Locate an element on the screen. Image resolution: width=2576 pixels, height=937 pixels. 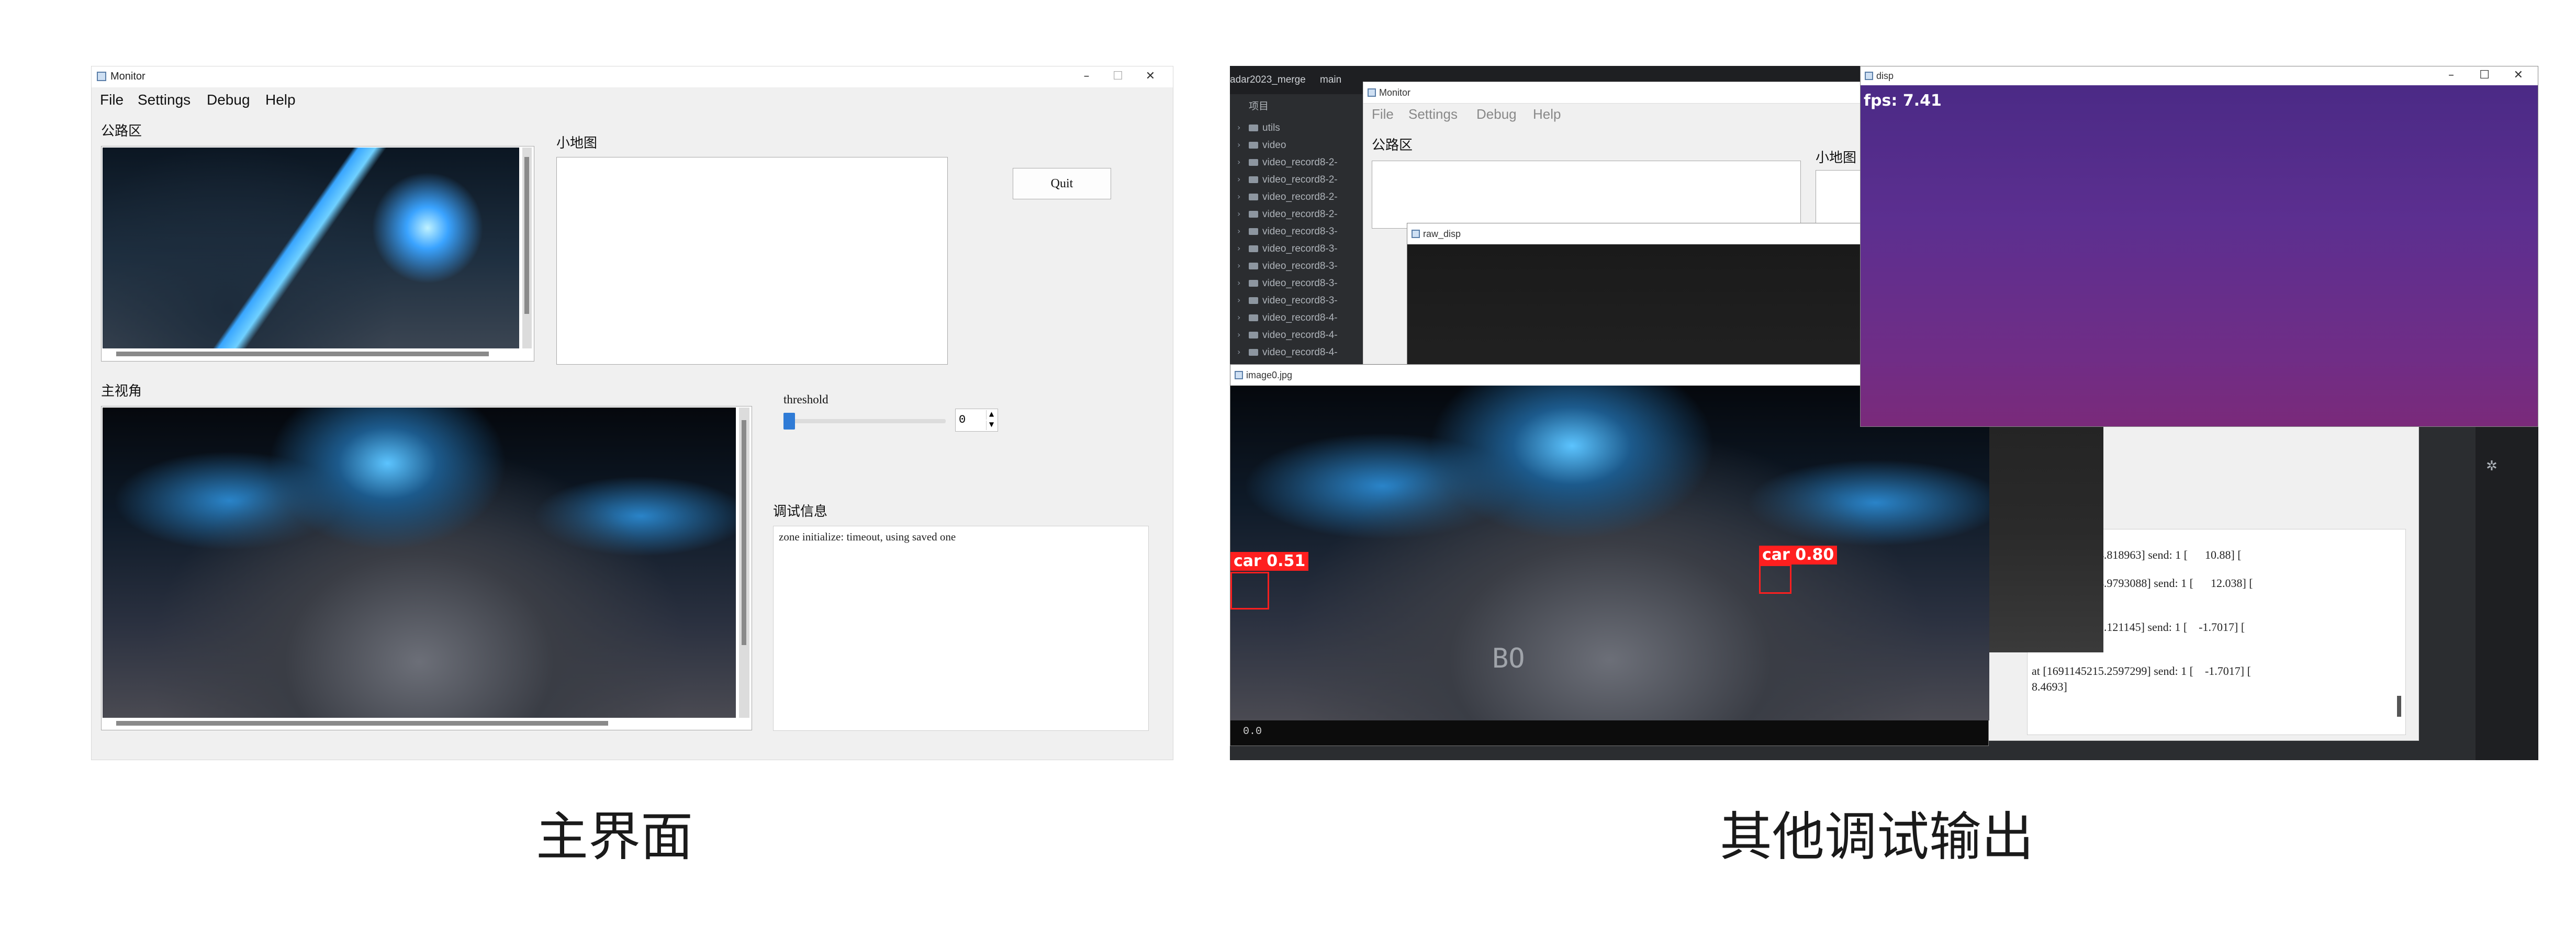
road-vertical-scrollbar is located at coordinates (527, 248).